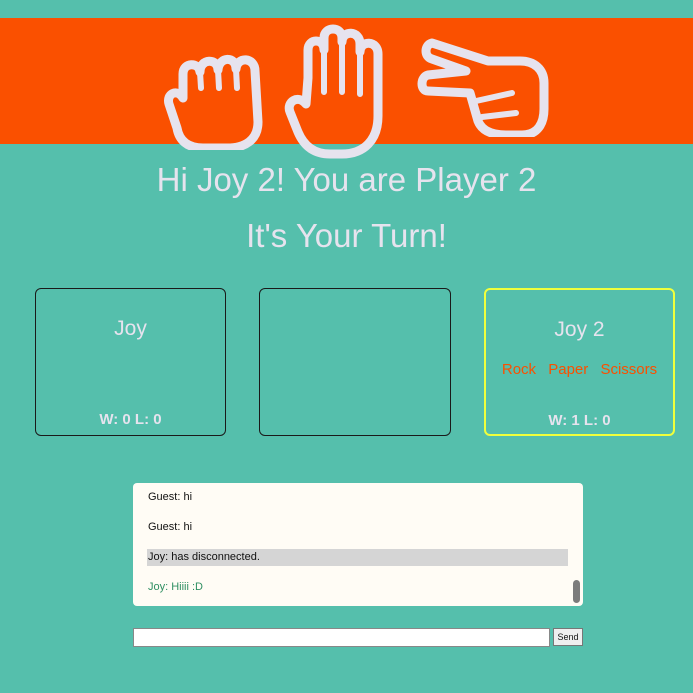 This screenshot has height=693, width=693. I want to click on turn-status: It's Your Turn!, so click(346, 235).